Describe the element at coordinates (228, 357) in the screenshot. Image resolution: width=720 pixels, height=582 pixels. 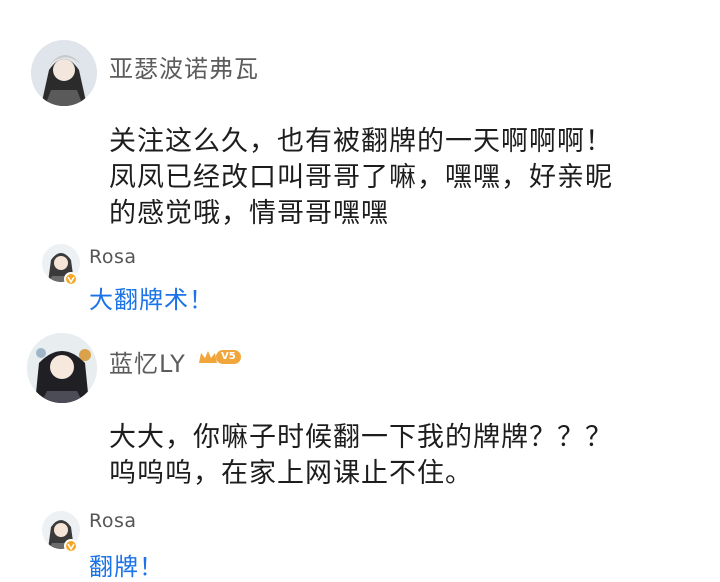
I see `vip-level: V5` at that location.